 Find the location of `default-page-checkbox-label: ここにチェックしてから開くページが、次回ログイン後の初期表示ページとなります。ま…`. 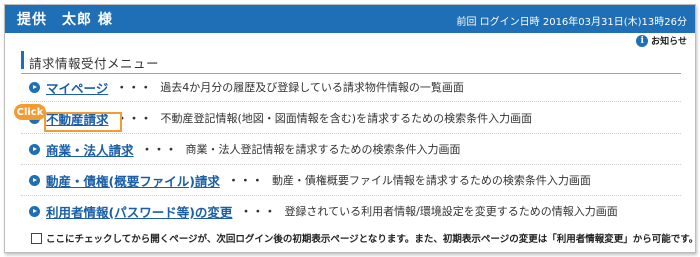

default-page-checkbox-label: ここにチェックしてから開くページが、次回ログイン後の初期表示ページとなります。ま… is located at coordinates (371, 239).